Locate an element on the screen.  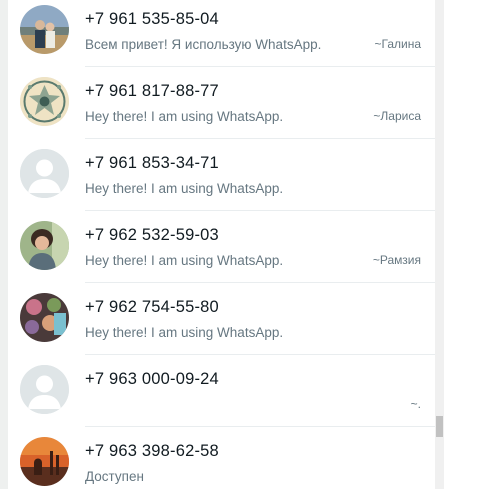
contact-row: +7 963 398-62-58 Доступен is located at coordinates (221, 457).